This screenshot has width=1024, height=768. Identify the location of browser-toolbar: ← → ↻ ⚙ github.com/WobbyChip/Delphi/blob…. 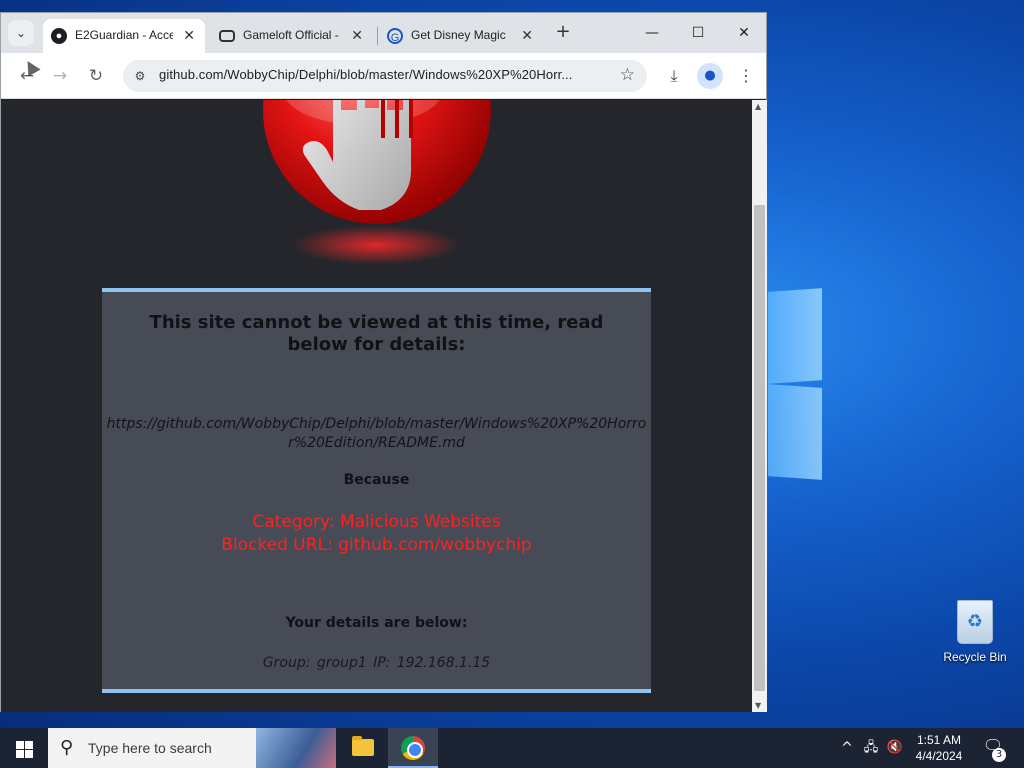
(383, 76).